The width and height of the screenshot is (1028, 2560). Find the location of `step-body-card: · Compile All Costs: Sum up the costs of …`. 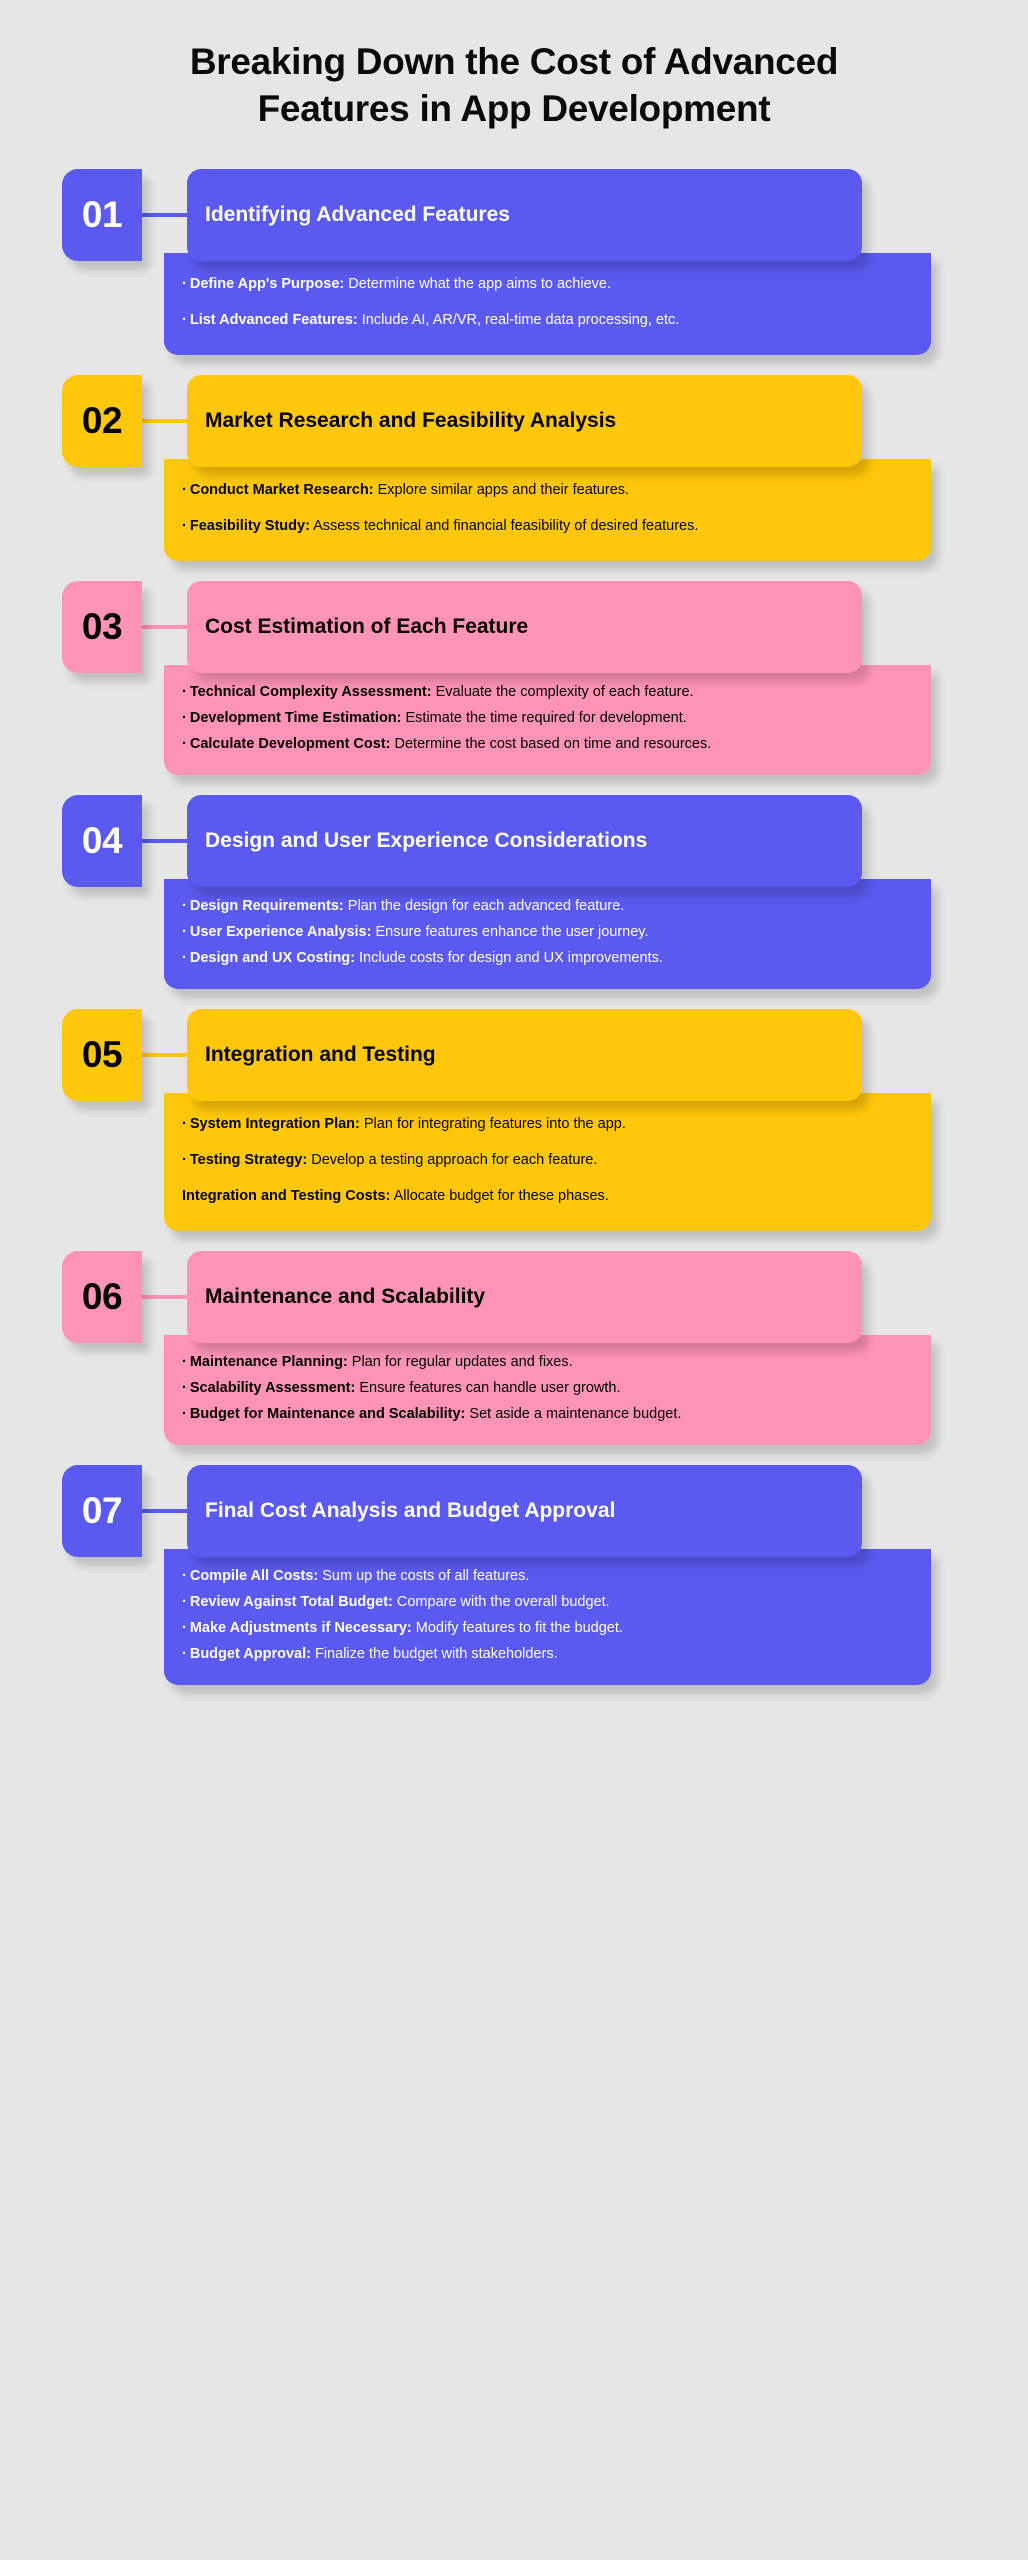

step-body-card: · Compile All Costs: Sum up the costs of … is located at coordinates (547, 1617).